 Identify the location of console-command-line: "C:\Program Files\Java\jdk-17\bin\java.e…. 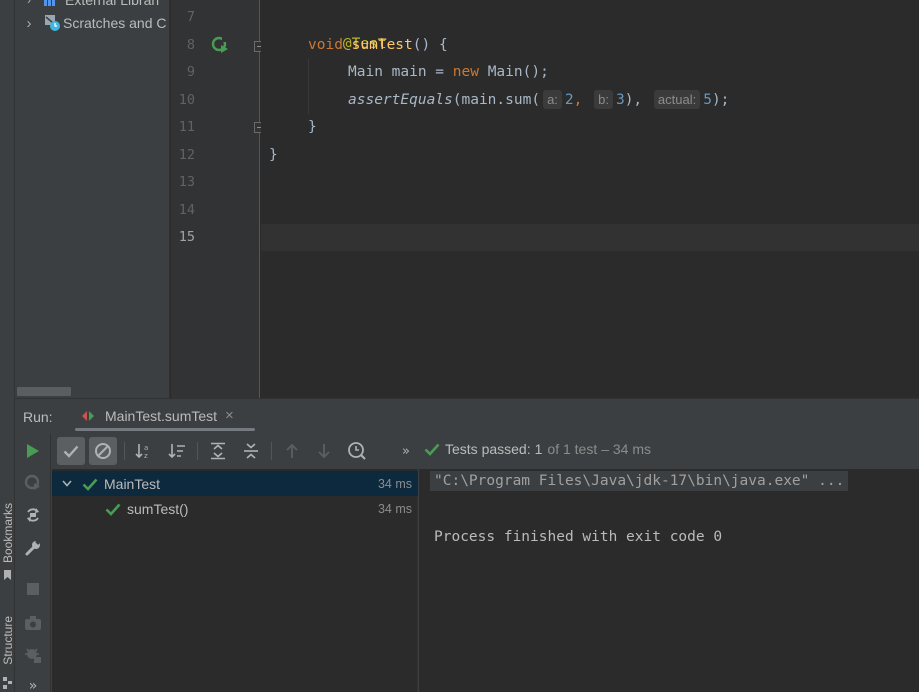
(639, 481).